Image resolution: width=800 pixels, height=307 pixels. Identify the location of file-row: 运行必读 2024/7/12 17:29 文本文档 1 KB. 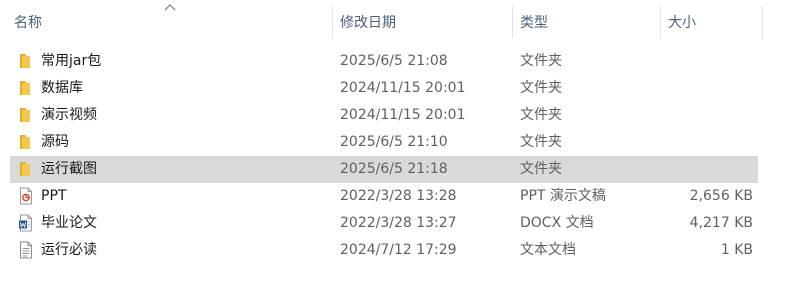
(384, 250).